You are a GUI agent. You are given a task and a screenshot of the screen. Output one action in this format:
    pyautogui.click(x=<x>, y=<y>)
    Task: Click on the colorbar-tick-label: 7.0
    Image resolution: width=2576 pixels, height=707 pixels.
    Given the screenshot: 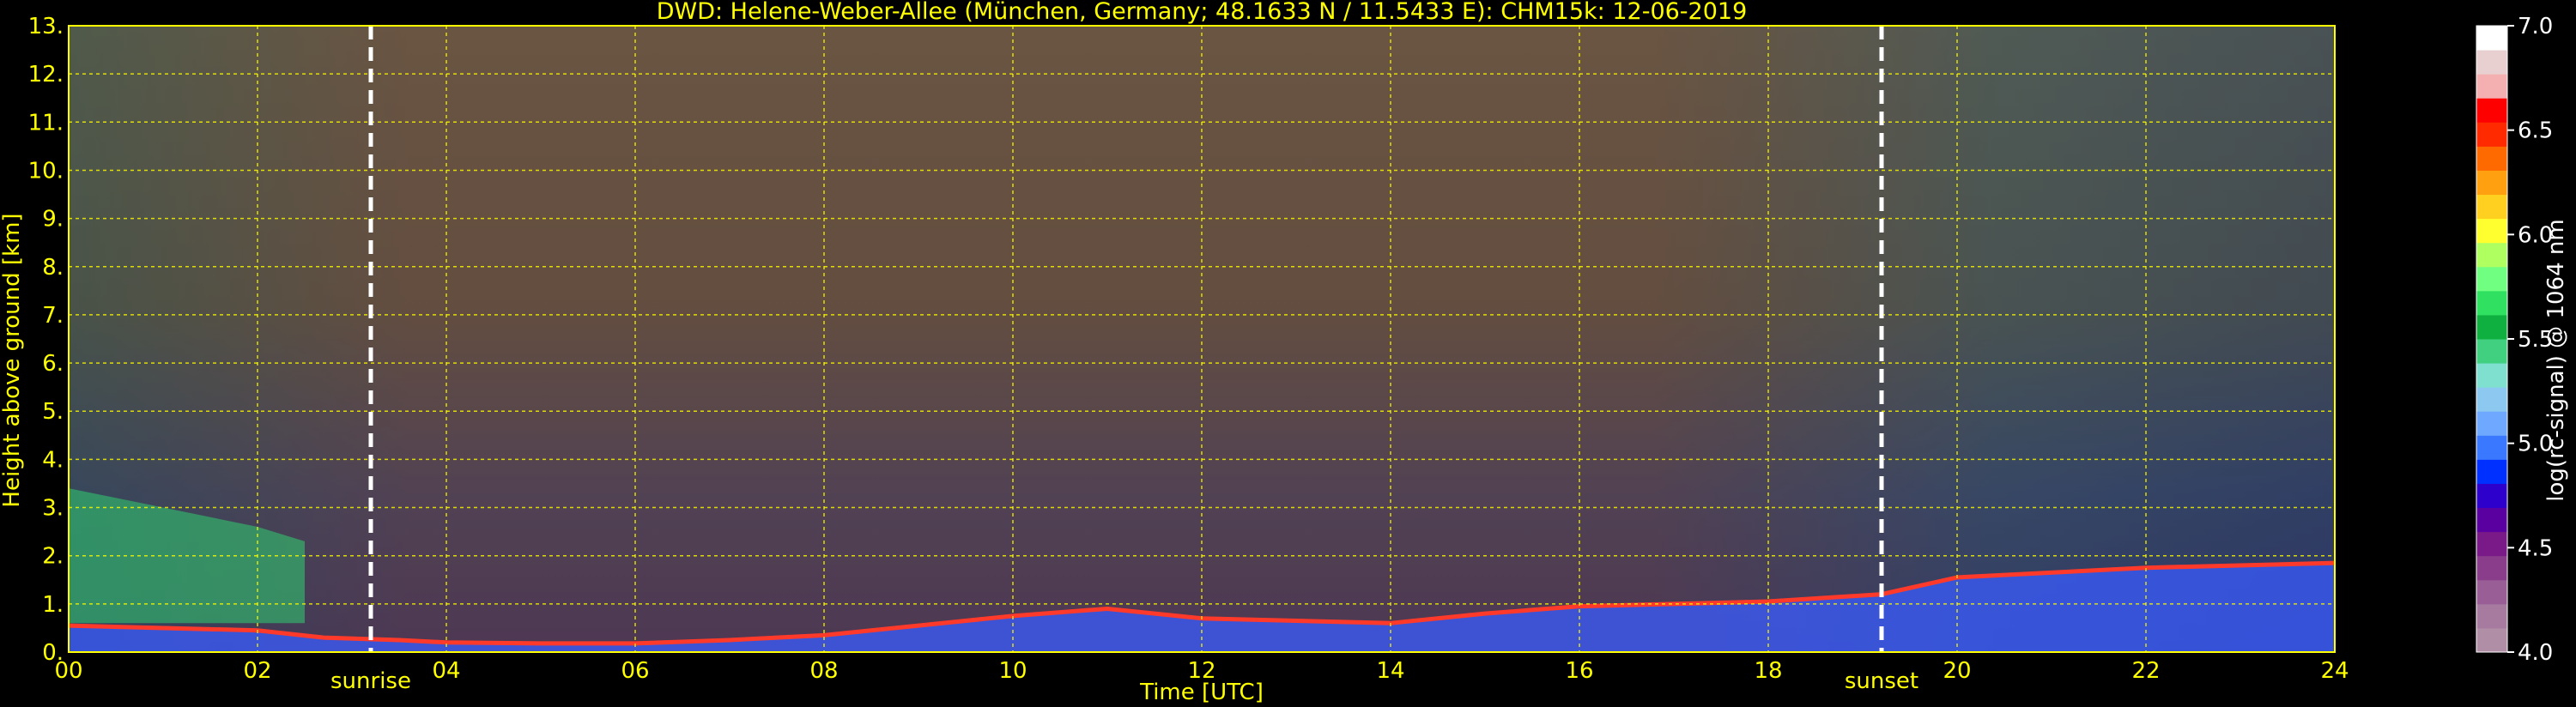 What is the action you would take?
    pyautogui.click(x=2535, y=26)
    